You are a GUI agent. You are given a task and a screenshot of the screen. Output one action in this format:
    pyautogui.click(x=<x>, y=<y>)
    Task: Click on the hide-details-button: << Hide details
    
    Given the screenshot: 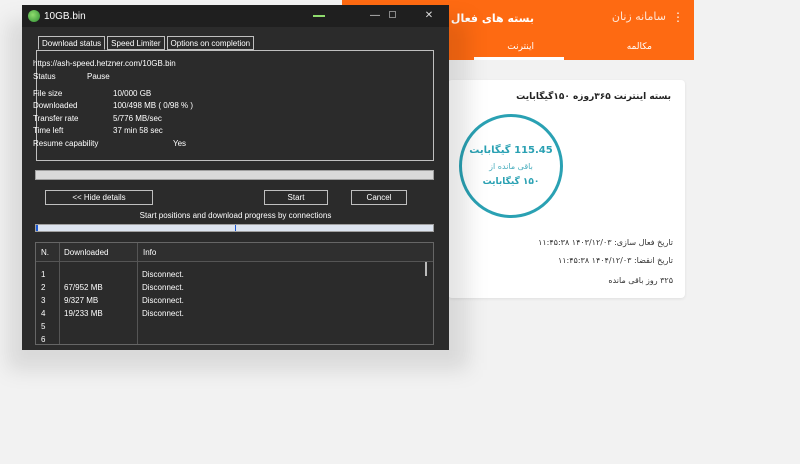 What is the action you would take?
    pyautogui.click(x=99, y=197)
    